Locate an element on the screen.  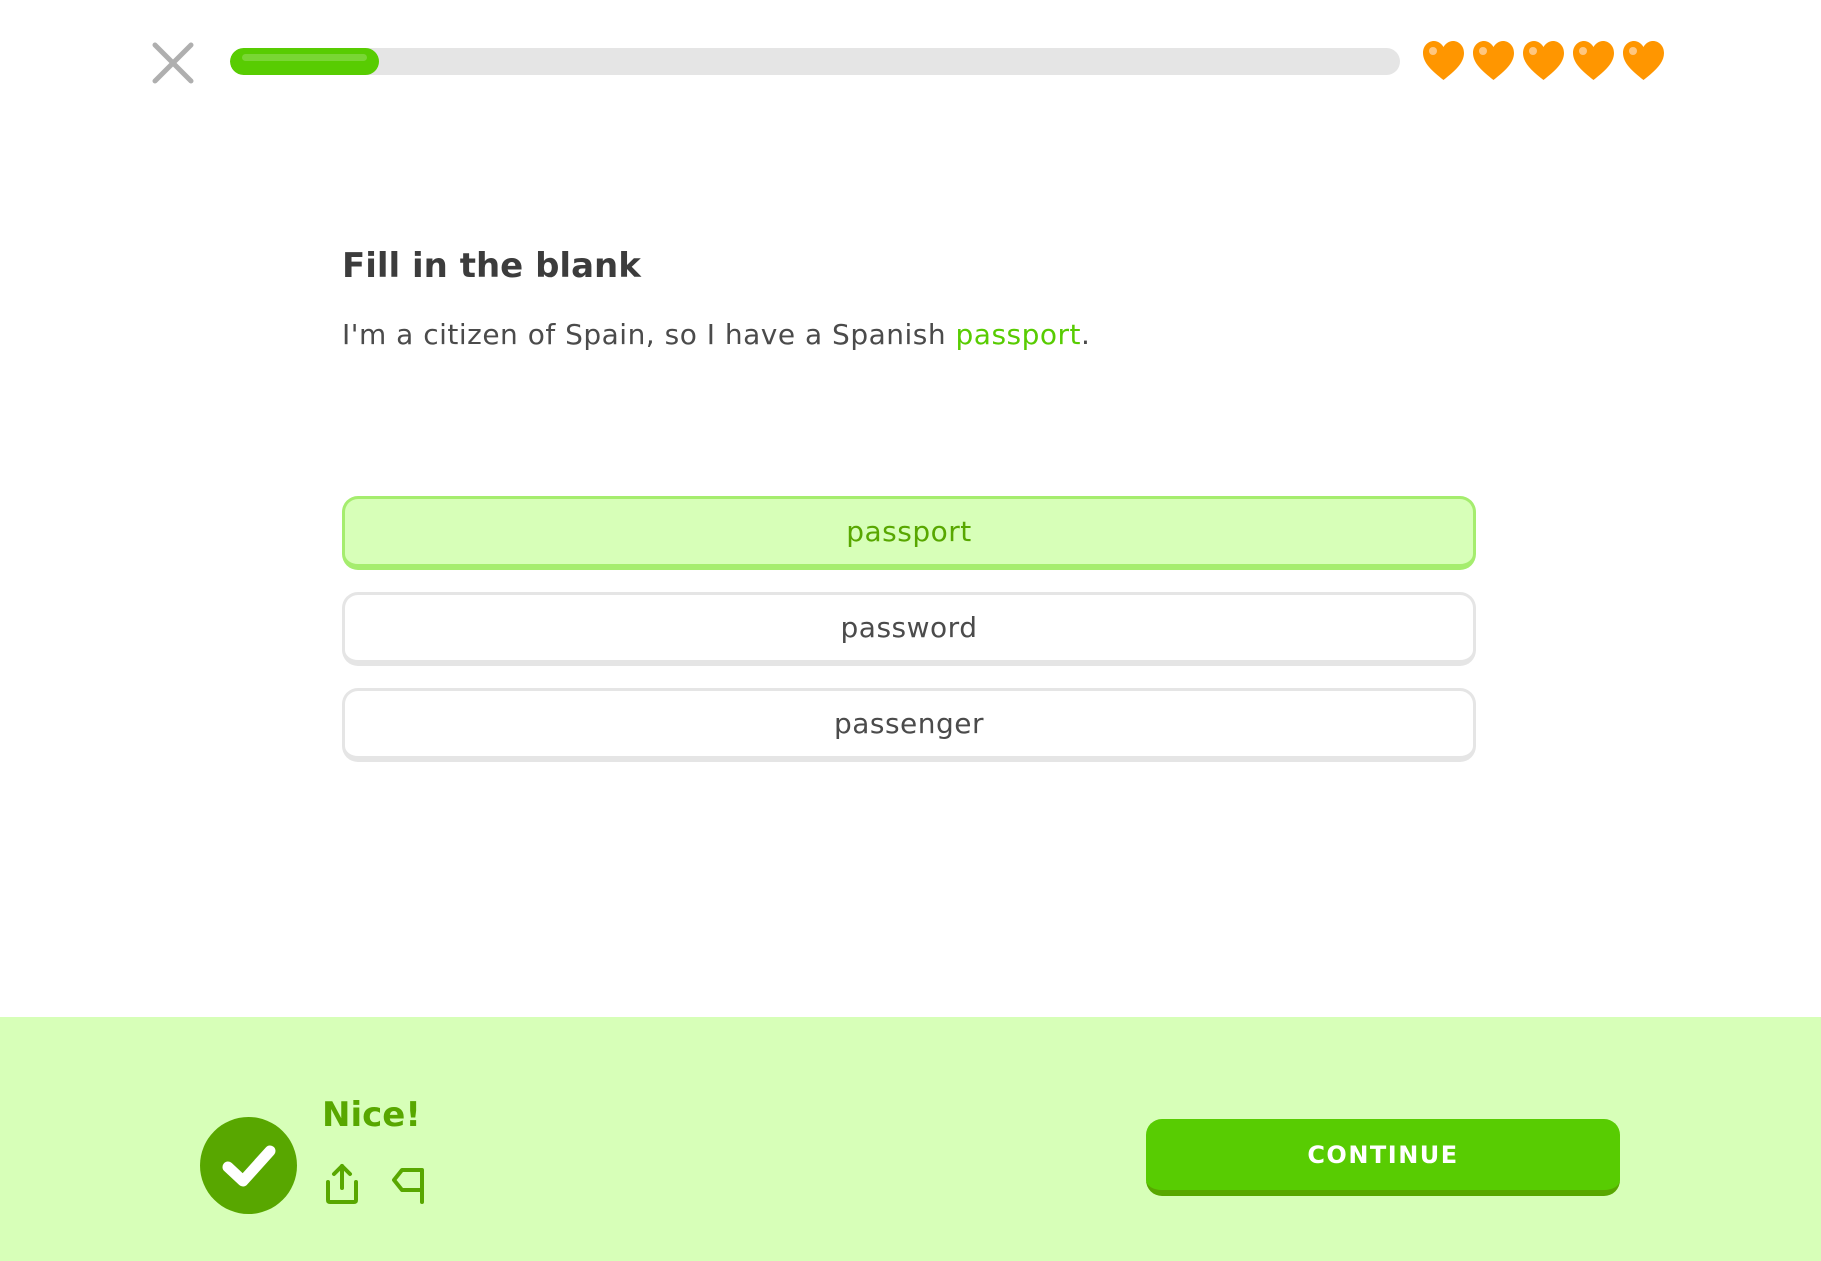
close-icon is located at coordinates (173, 63).